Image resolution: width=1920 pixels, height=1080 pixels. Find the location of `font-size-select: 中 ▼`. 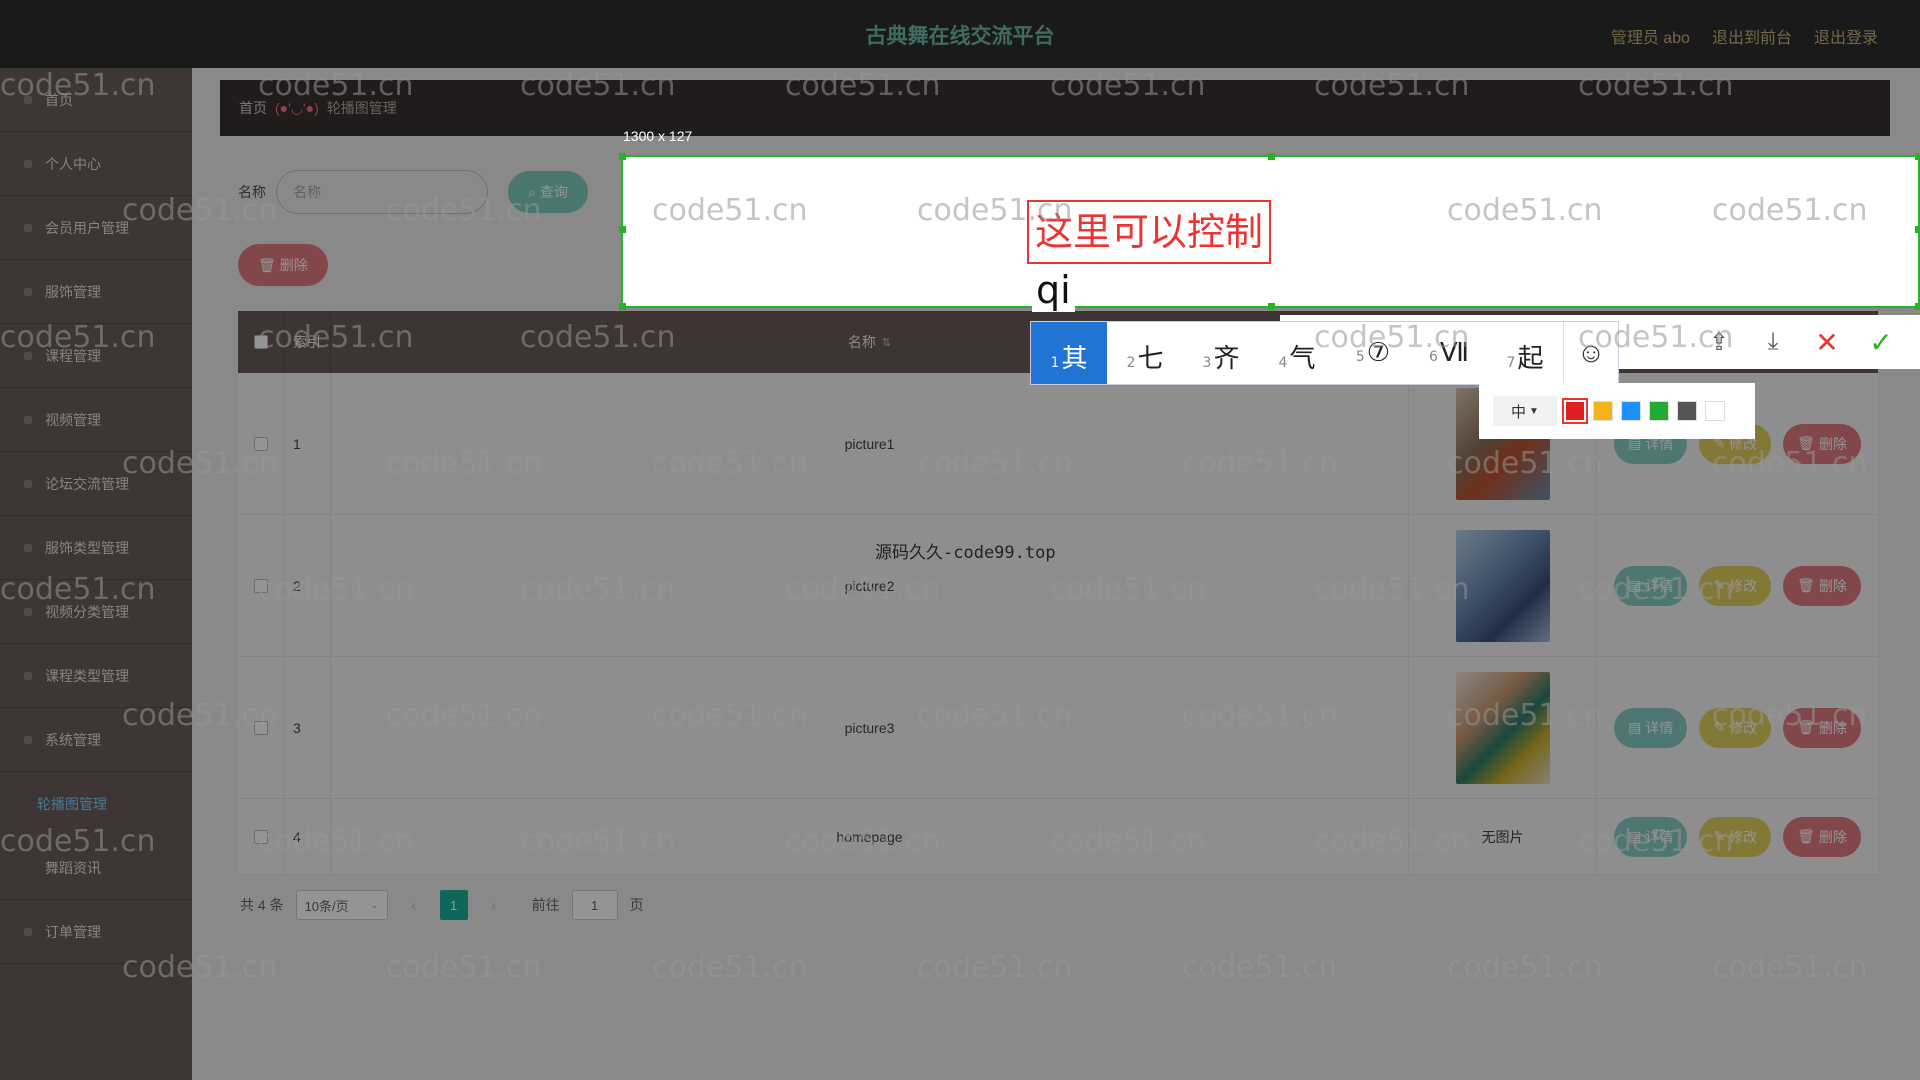

font-size-select: 中 ▼ is located at coordinates (1525, 411).